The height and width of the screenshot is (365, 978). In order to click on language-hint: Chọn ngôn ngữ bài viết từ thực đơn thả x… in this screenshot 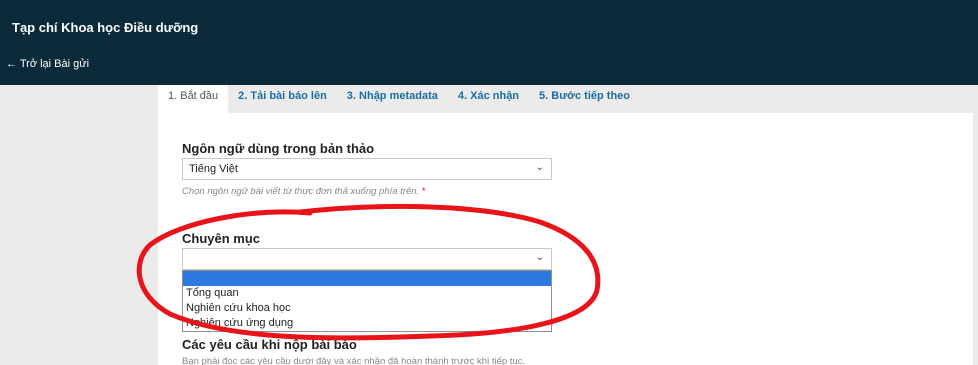, I will do `click(304, 191)`.